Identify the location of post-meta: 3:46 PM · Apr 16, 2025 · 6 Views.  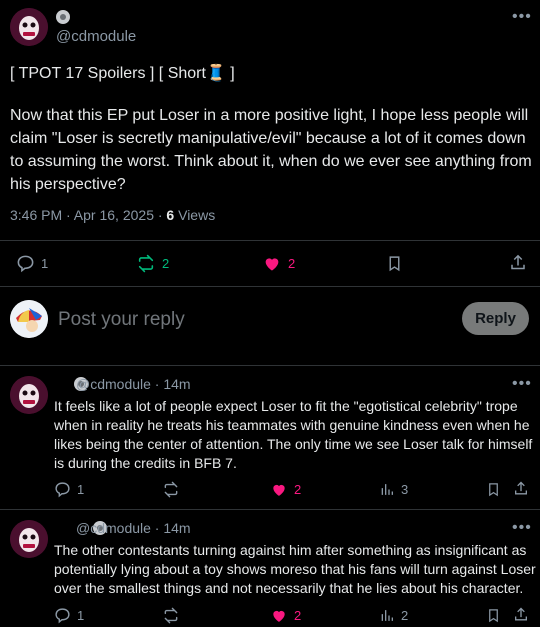
(112, 215).